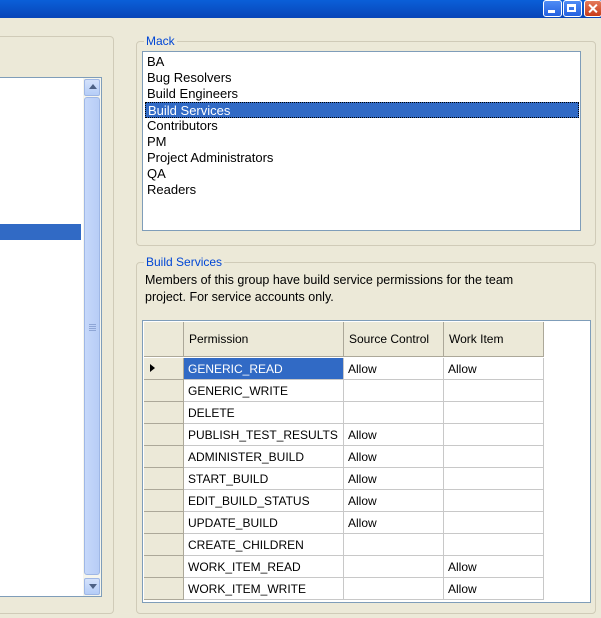 This screenshot has width=601, height=618. I want to click on maximize-button, so click(572, 8).